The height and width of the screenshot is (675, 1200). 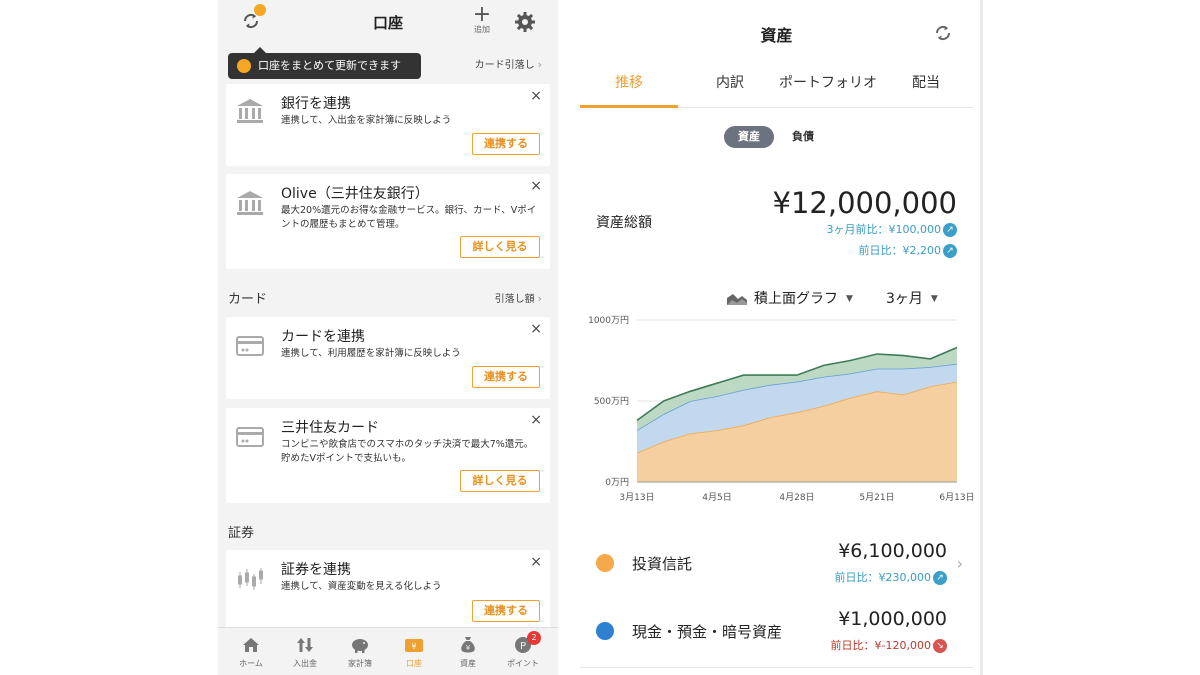 I want to click on link-securities-button: 連携する, so click(x=506, y=611).